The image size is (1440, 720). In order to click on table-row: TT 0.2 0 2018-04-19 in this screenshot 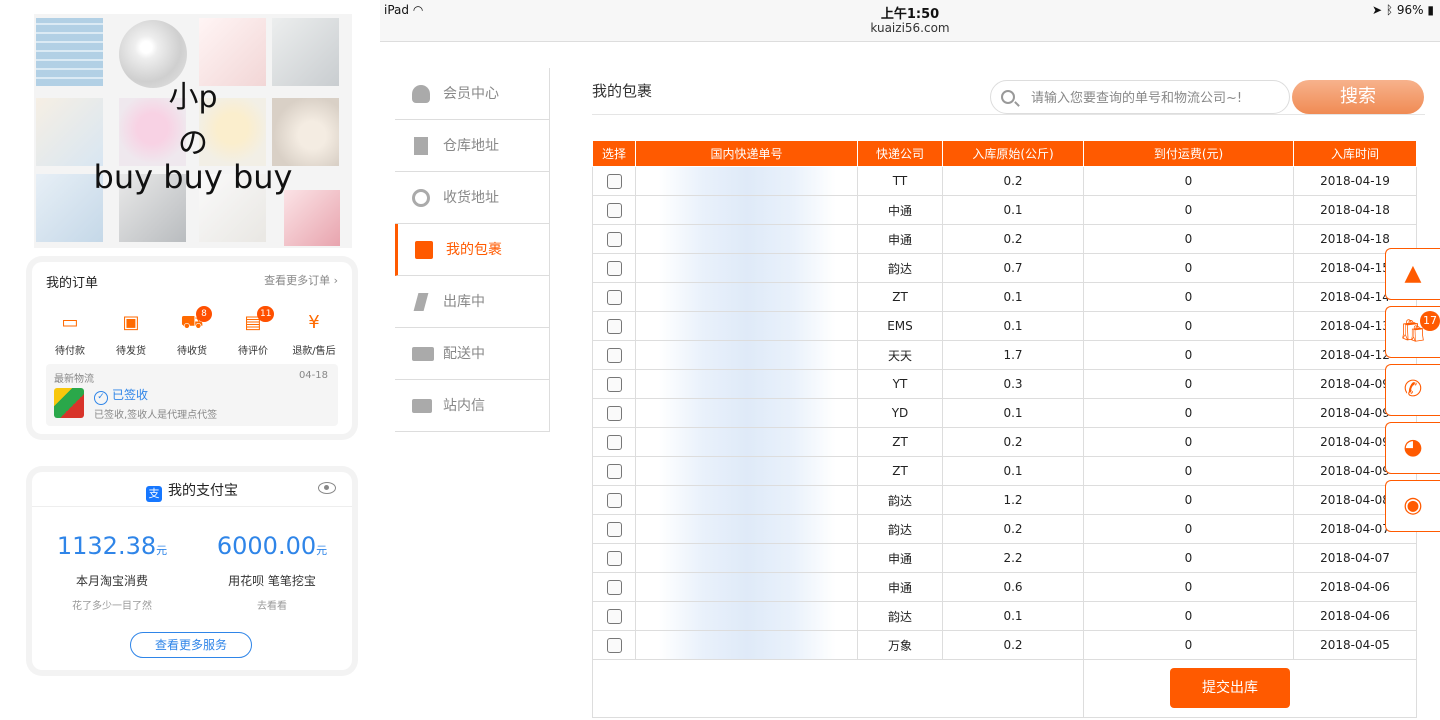, I will do `click(1004, 181)`.